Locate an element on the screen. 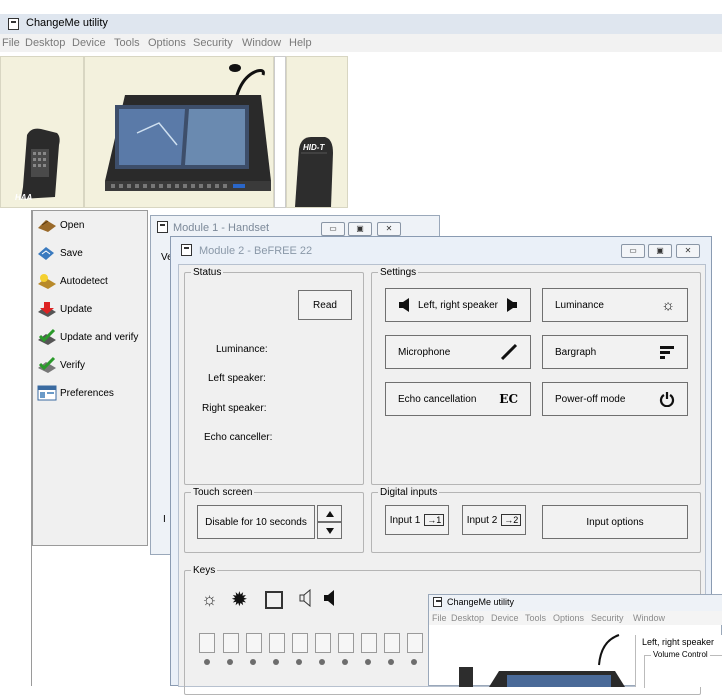 The image size is (722, 695). input-2-label: Input 2 is located at coordinates (482, 520).